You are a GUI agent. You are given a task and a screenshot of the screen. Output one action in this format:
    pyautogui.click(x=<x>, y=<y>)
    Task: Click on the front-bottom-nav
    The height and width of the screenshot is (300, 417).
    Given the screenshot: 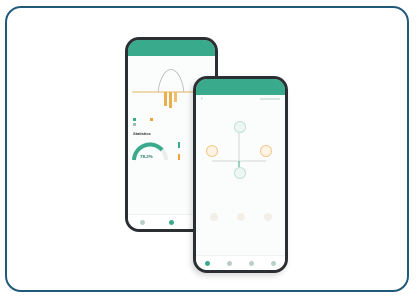 What is the action you would take?
    pyautogui.click(x=240, y=262)
    